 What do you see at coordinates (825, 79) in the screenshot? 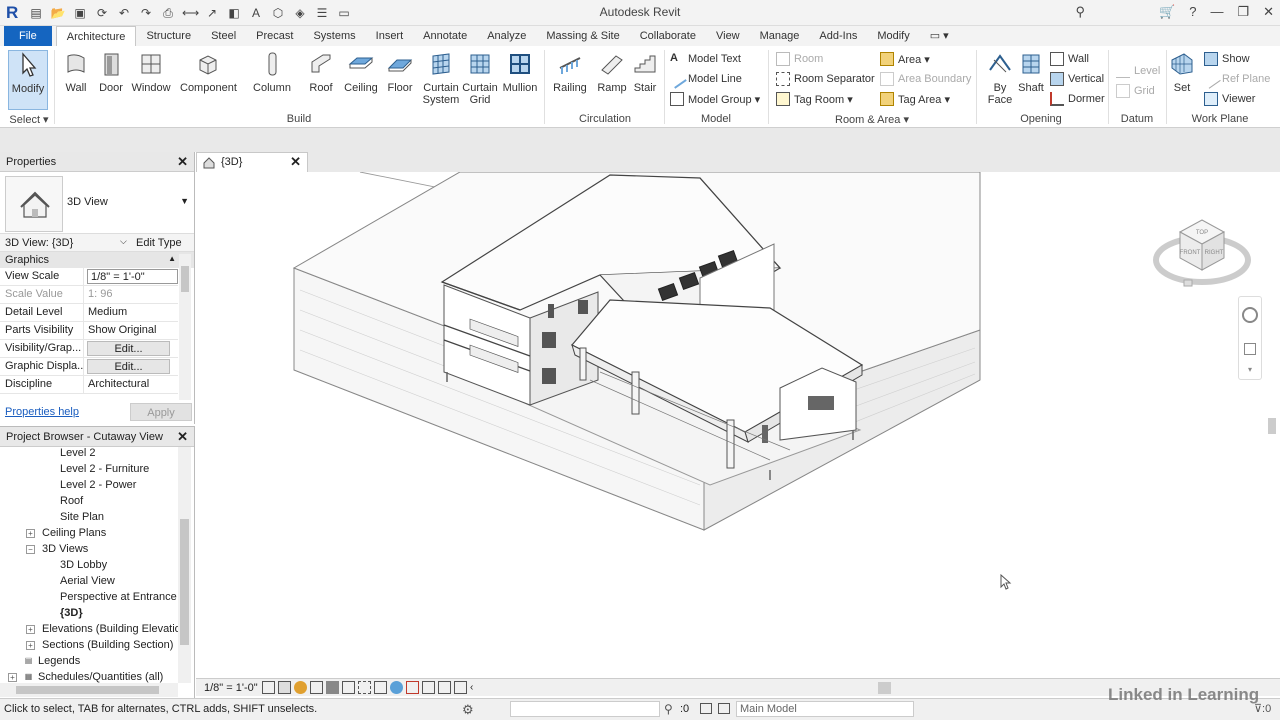
I see `room-separator-button: Room Separator` at bounding box center [825, 79].